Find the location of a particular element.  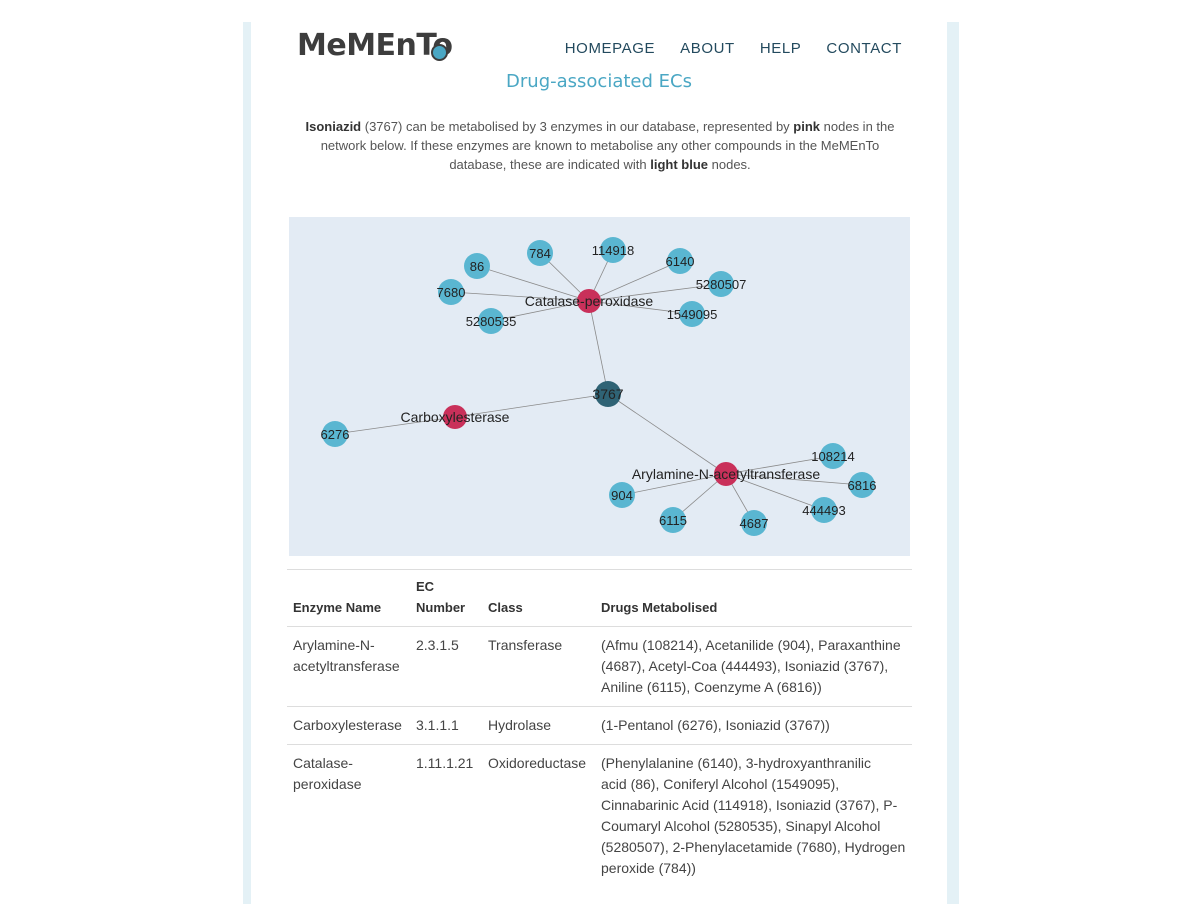

cell-class-line: Oxidoreductase is located at coordinates (537, 763).